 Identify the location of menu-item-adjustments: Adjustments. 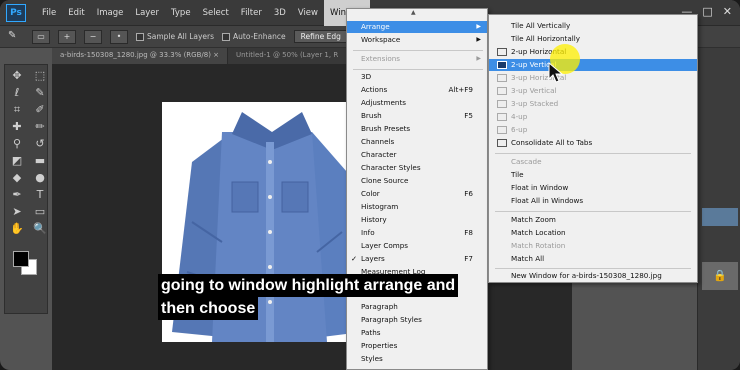
(417, 103).